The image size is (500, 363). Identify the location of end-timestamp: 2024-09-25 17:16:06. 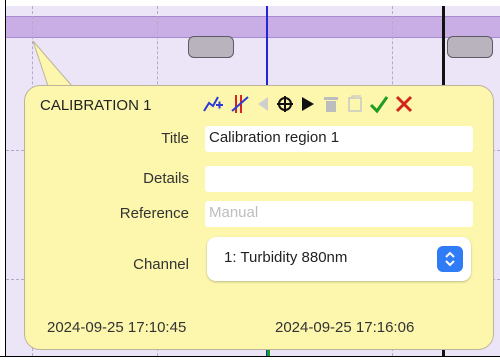
(345, 327).